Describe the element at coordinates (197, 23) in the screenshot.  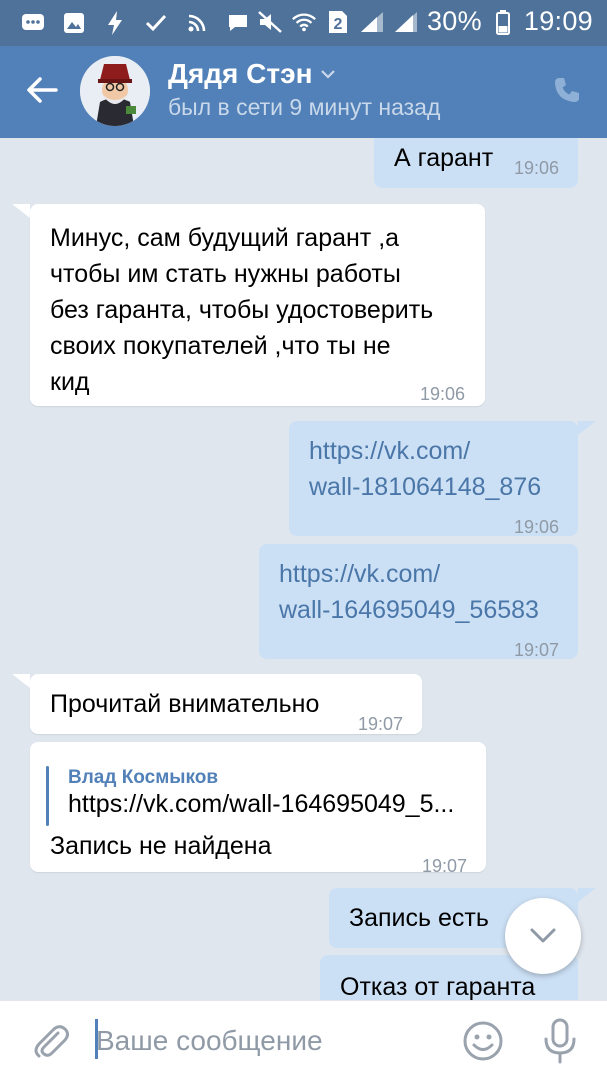
I see `rss-icon` at that location.